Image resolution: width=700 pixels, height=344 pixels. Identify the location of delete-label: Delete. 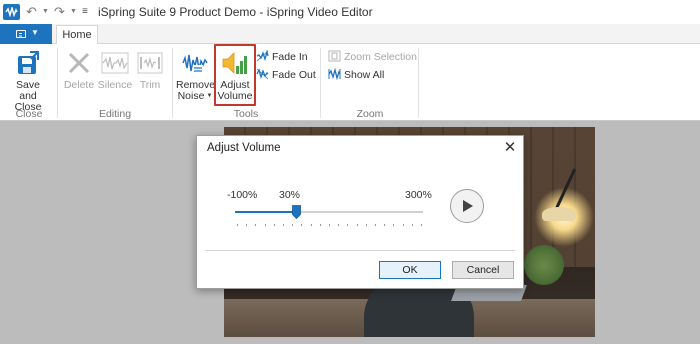
(79, 85).